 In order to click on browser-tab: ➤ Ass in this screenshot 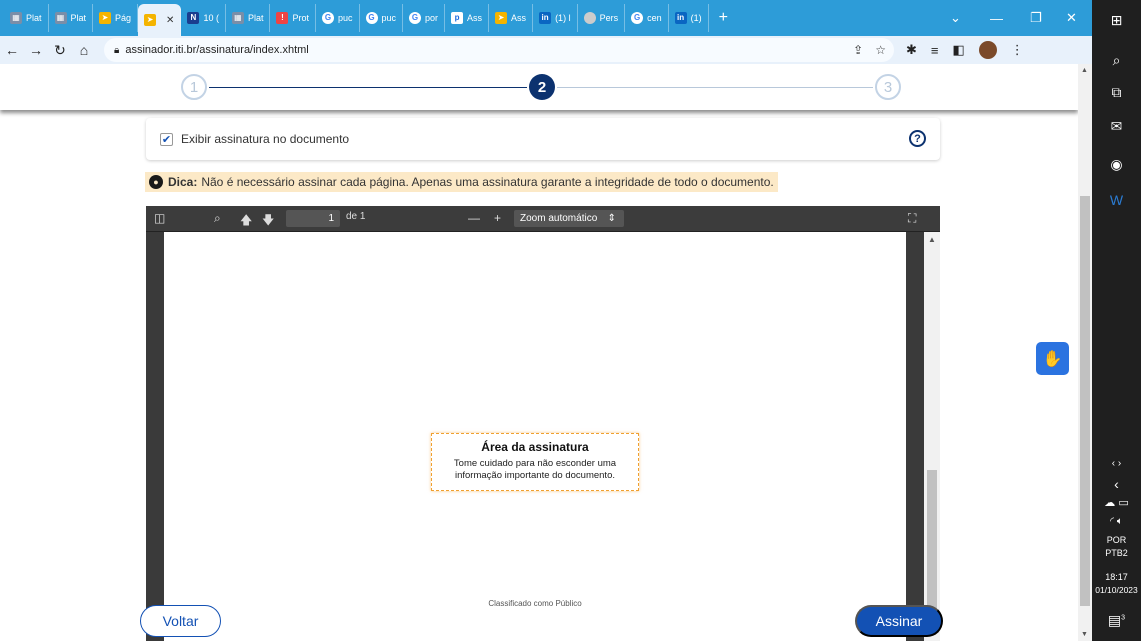, I will do `click(511, 18)`.